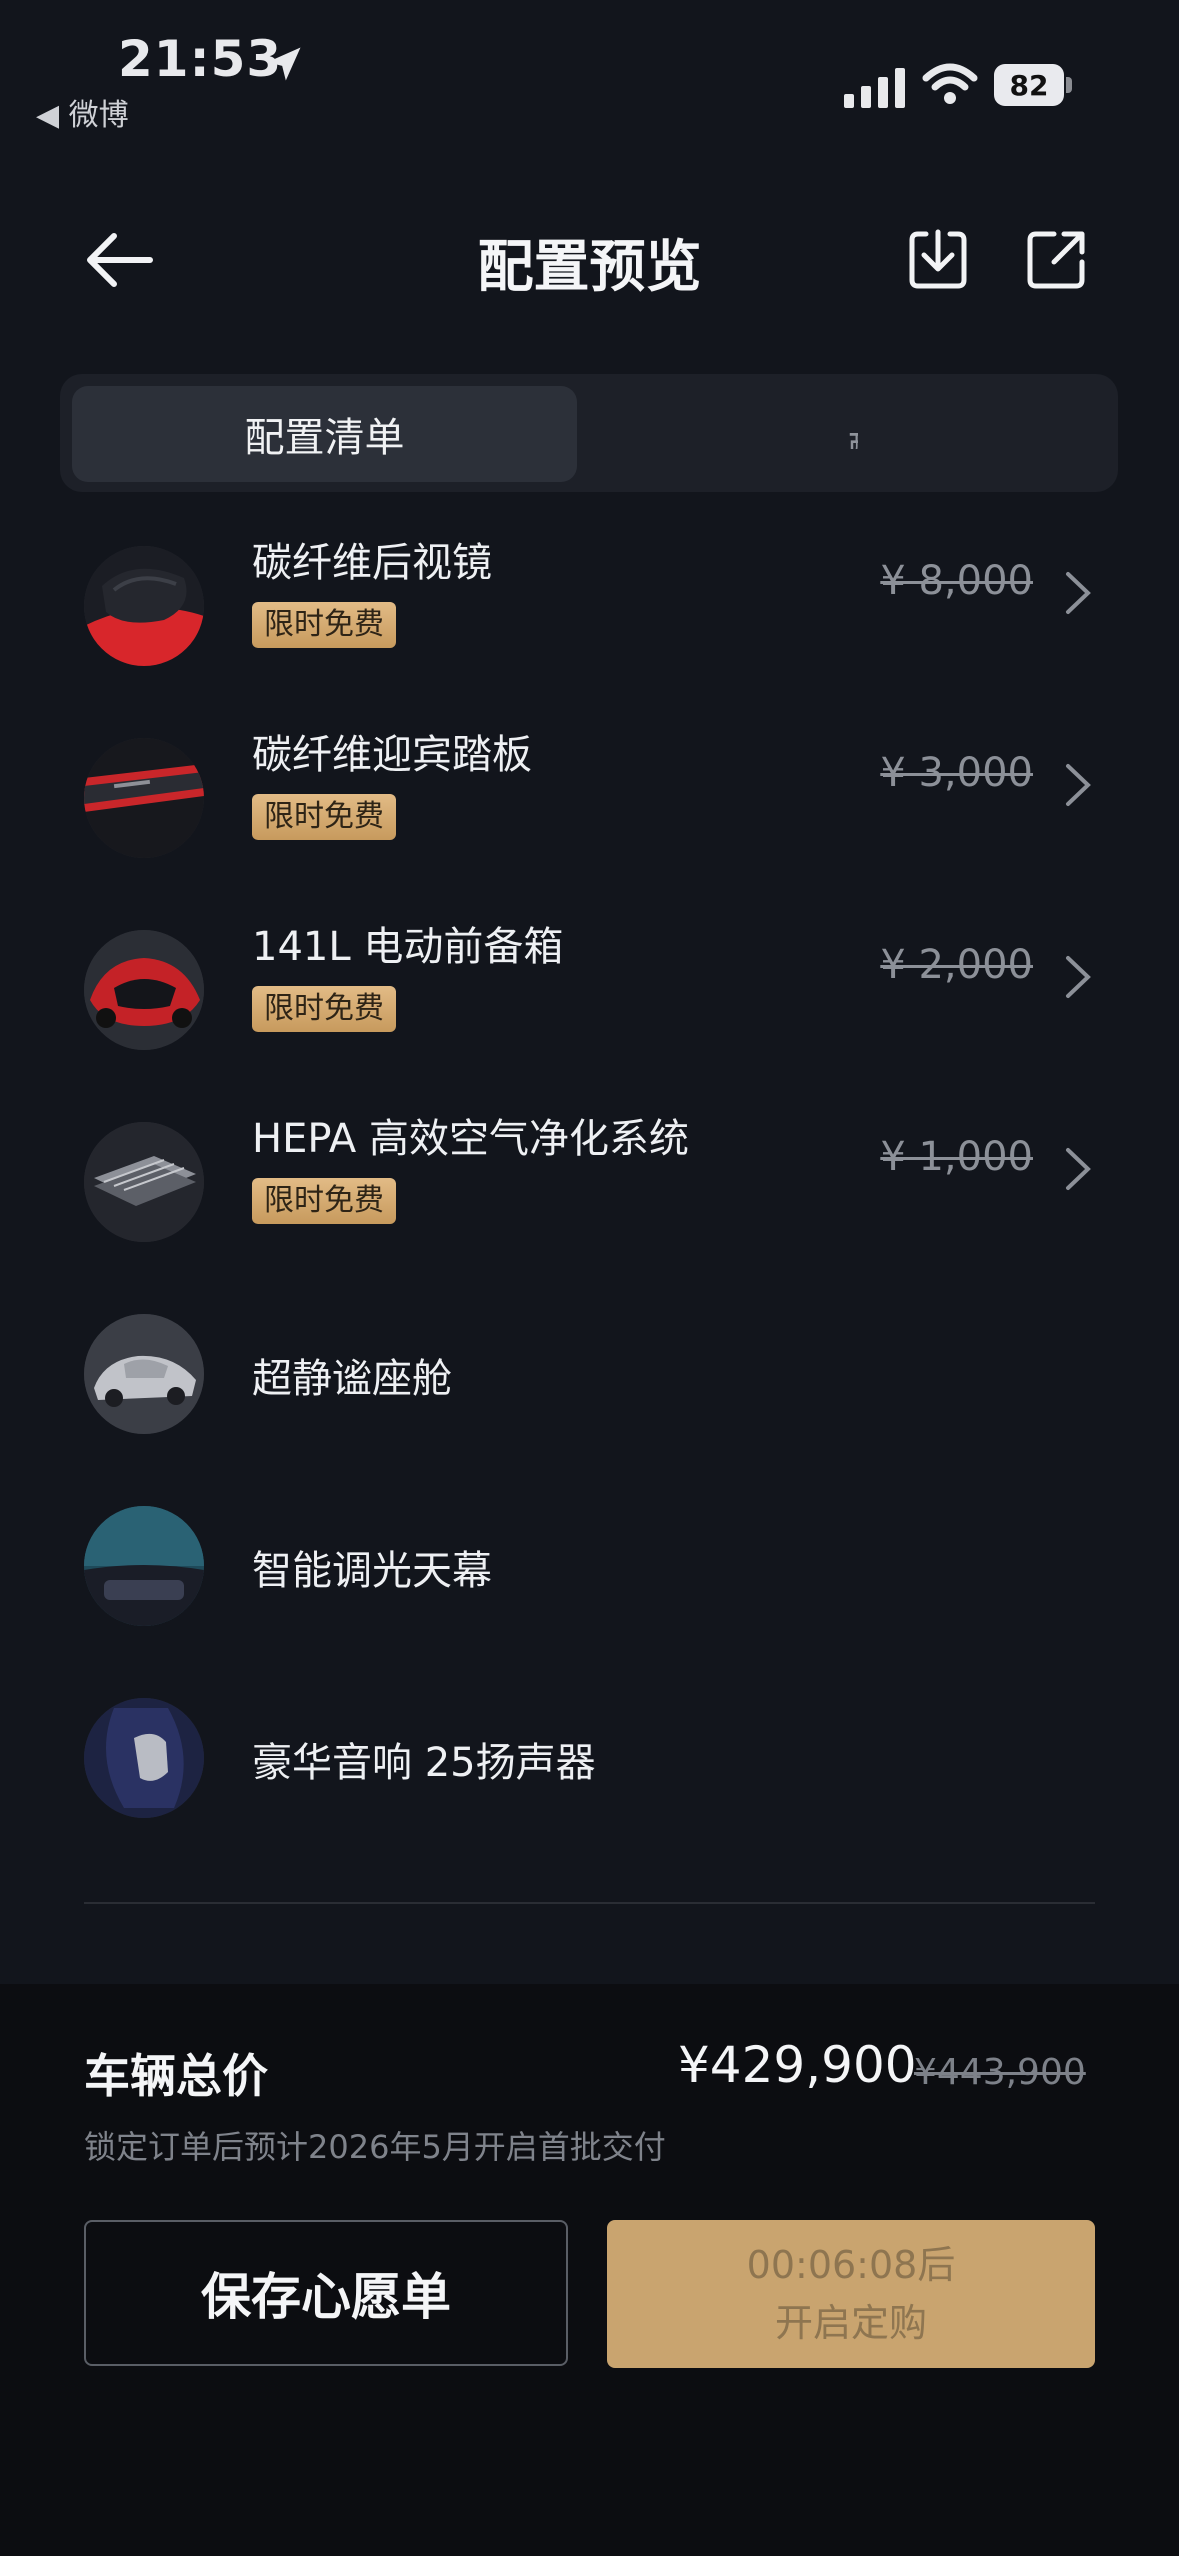  I want to click on list-item-carbon-mirror: 碳纤维后视镜 限时免费 ¥ 8,000, so click(589, 606).